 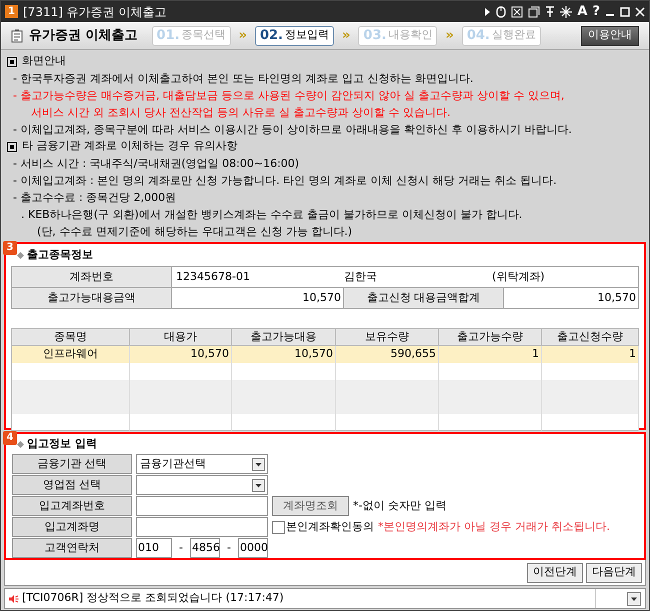 What do you see at coordinates (71, 354) in the screenshot?
I see `table-cell: 인프라웨어` at bounding box center [71, 354].